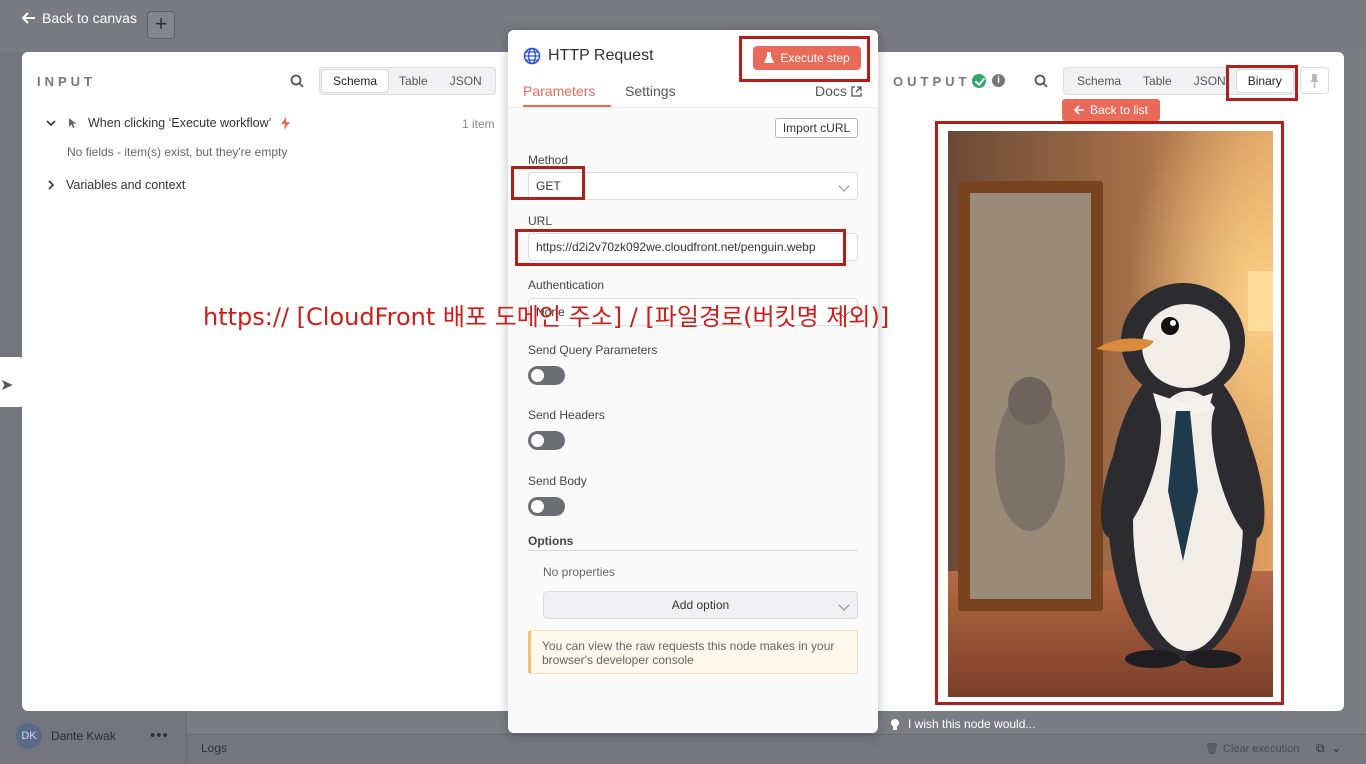 This screenshot has height=764, width=1366. Describe the element at coordinates (566, 285) in the screenshot. I see `authentication-label: Authentication` at that location.